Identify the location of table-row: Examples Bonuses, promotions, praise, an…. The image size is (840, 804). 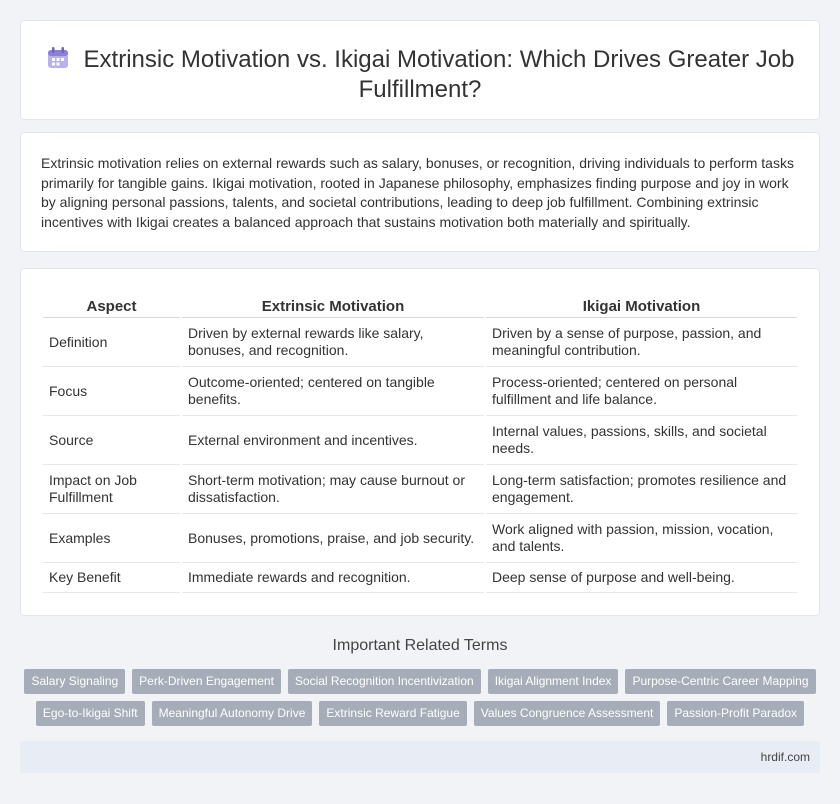
(420, 538).